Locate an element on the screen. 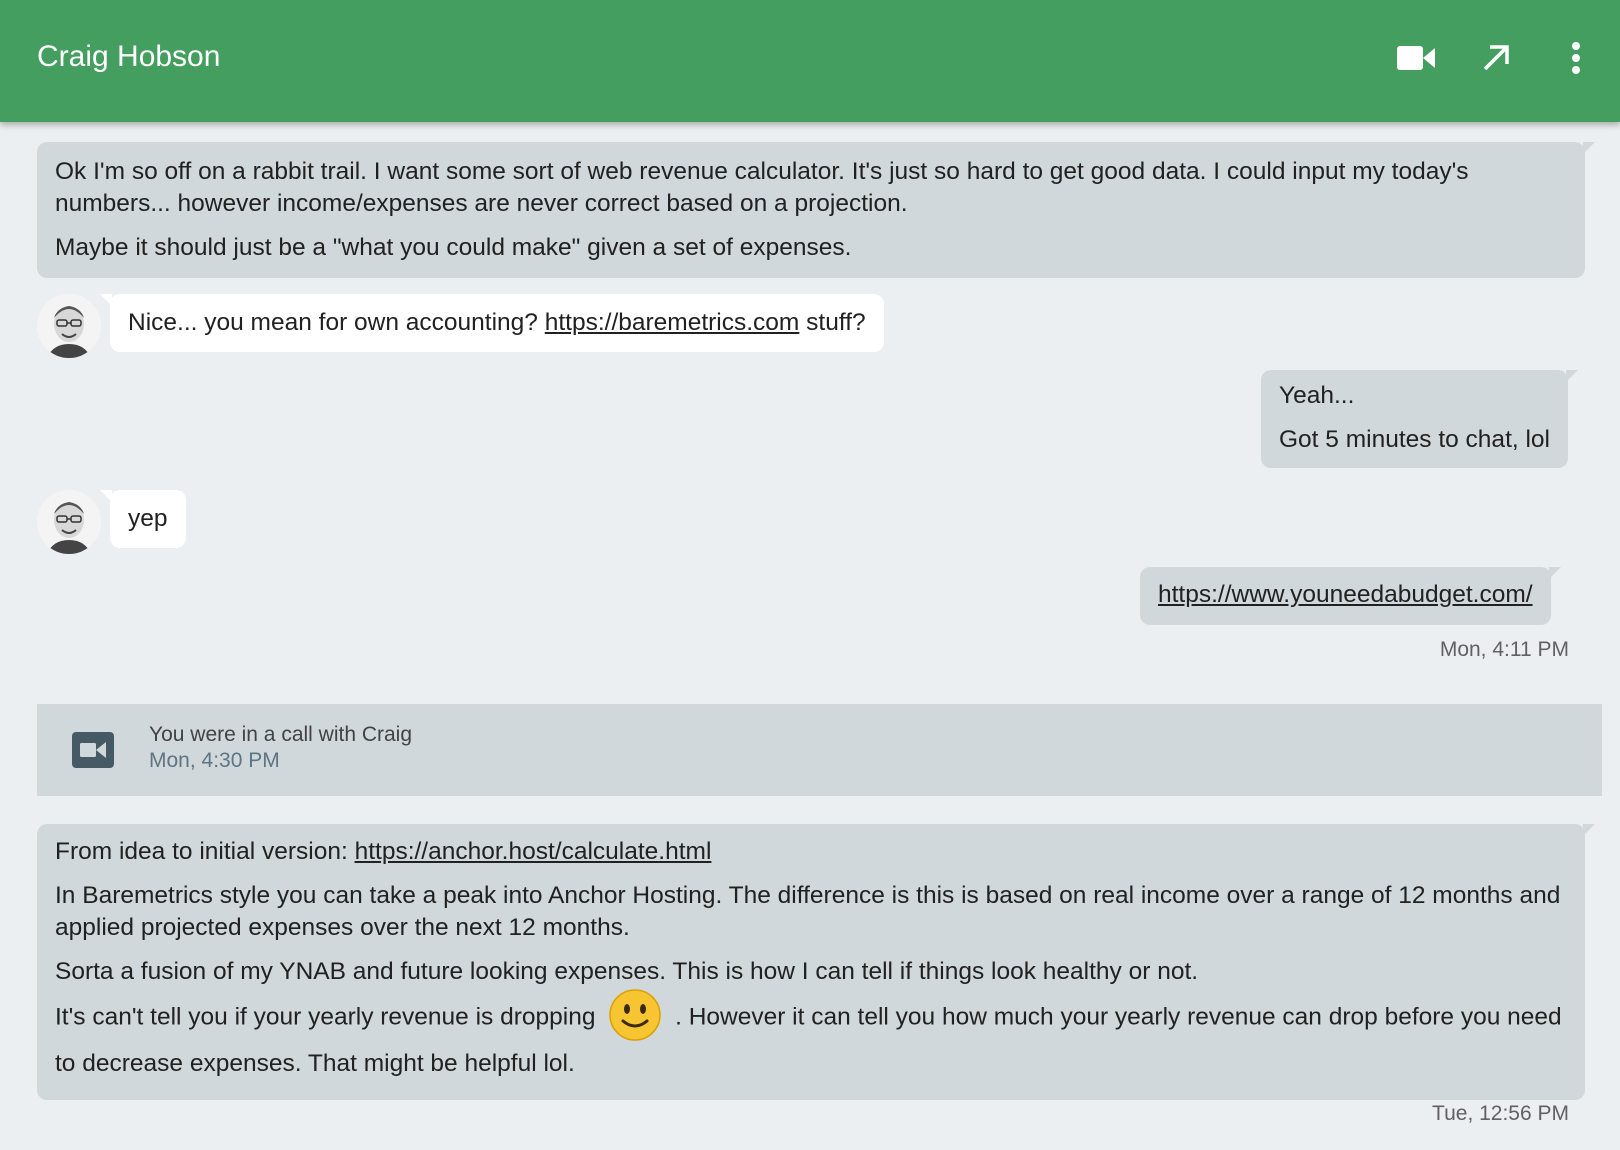  message-timestamp: Tue, 12:56 PM is located at coordinates (1500, 1113).